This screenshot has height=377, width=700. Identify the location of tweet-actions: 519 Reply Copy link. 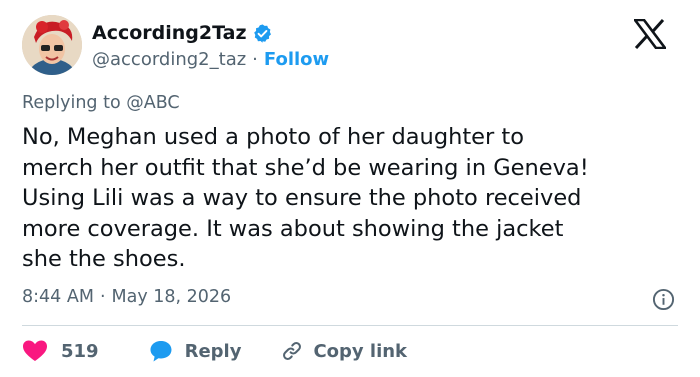
(214, 351).